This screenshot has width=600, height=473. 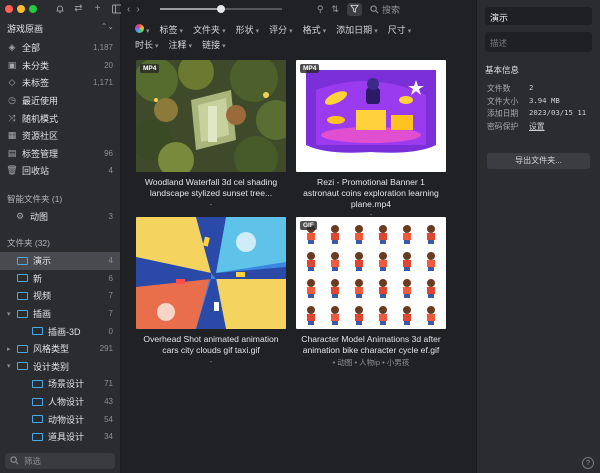 What do you see at coordinates (209, 29) in the screenshot?
I see `filter-folder: 文件夹 ▾` at bounding box center [209, 29].